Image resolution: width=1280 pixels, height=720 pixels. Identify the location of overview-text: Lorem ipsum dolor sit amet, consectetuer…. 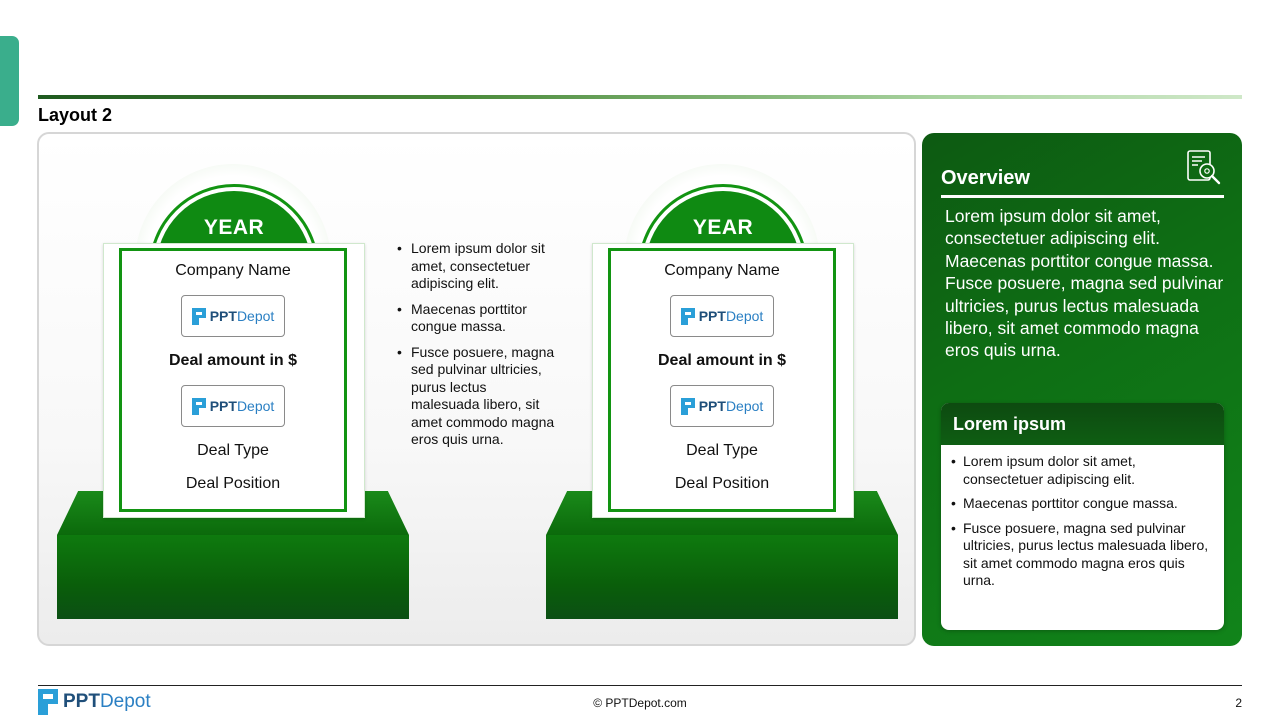
(1084, 283).